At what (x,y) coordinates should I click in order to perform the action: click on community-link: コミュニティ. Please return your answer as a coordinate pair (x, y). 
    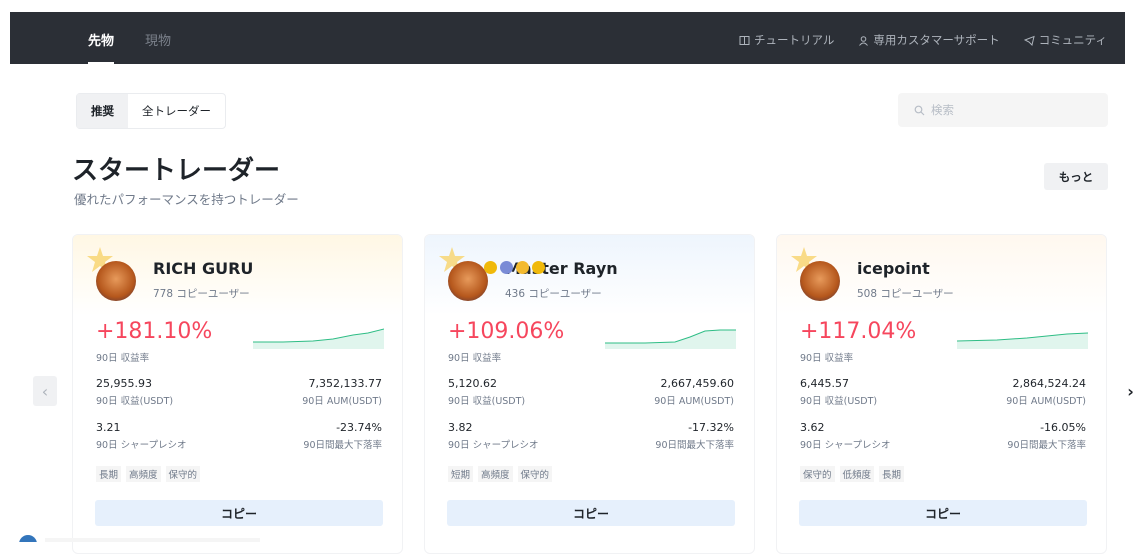
    Looking at the image, I should click on (1065, 40).